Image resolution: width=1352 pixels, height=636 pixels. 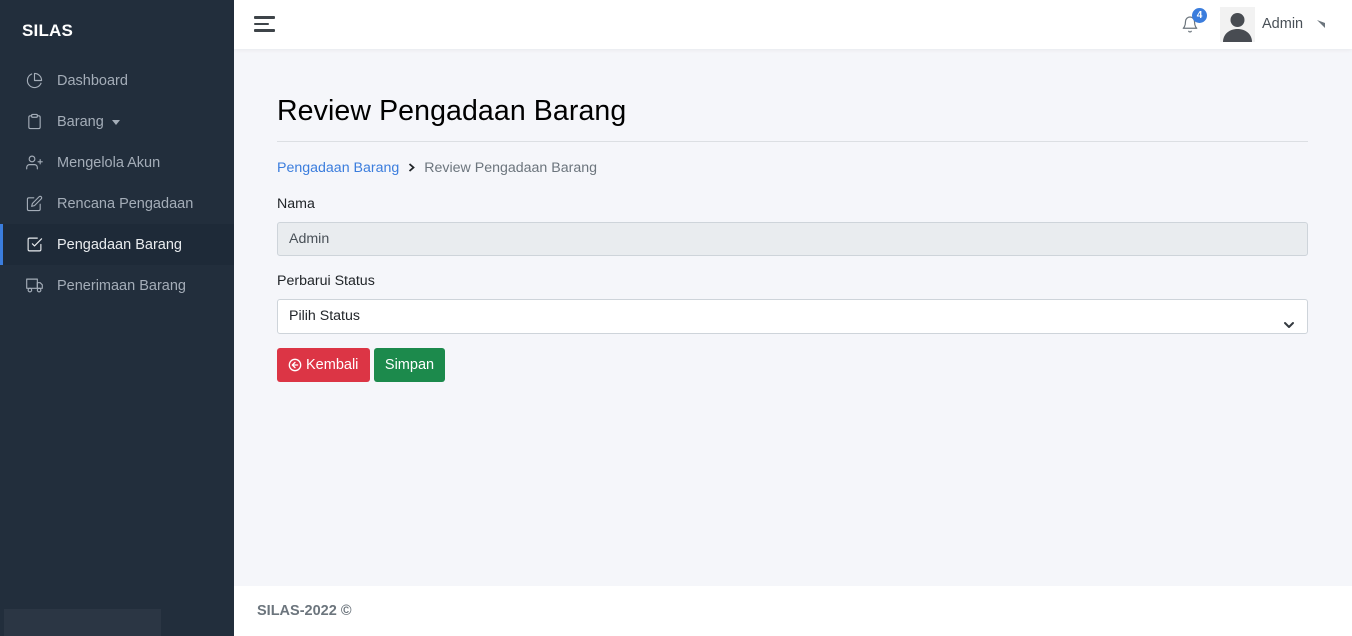 What do you see at coordinates (1237, 24) in the screenshot?
I see `avatar` at bounding box center [1237, 24].